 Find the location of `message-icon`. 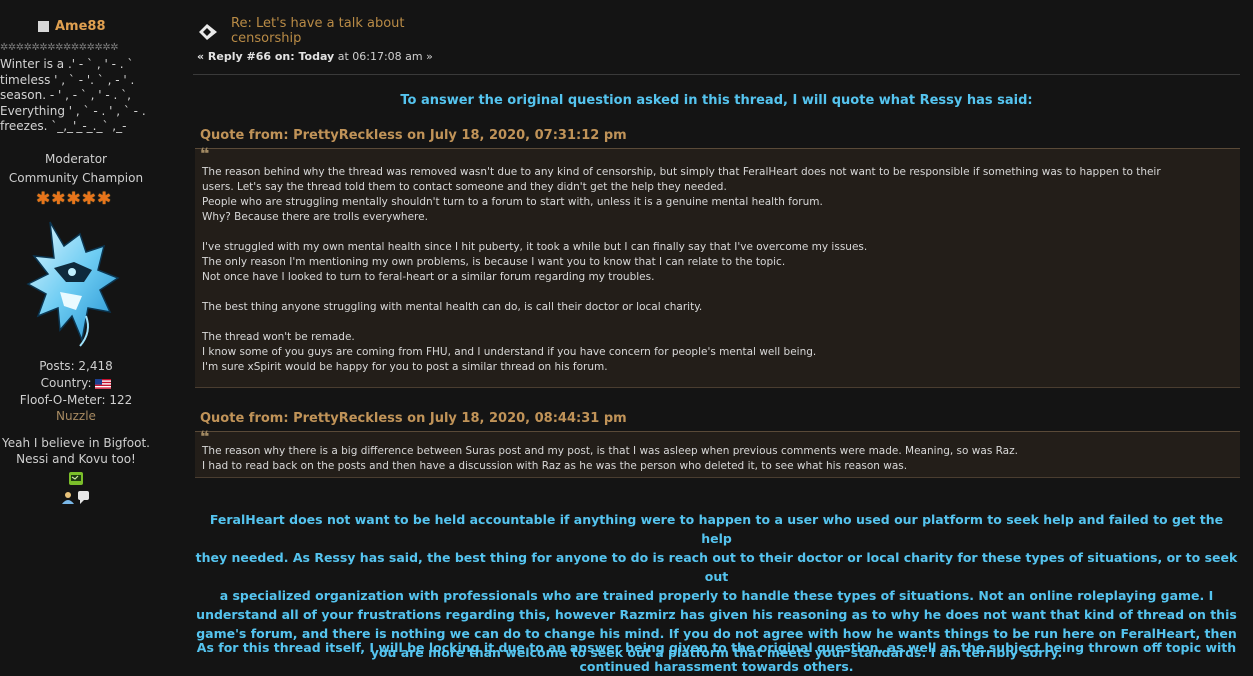

message-icon is located at coordinates (84, 497).